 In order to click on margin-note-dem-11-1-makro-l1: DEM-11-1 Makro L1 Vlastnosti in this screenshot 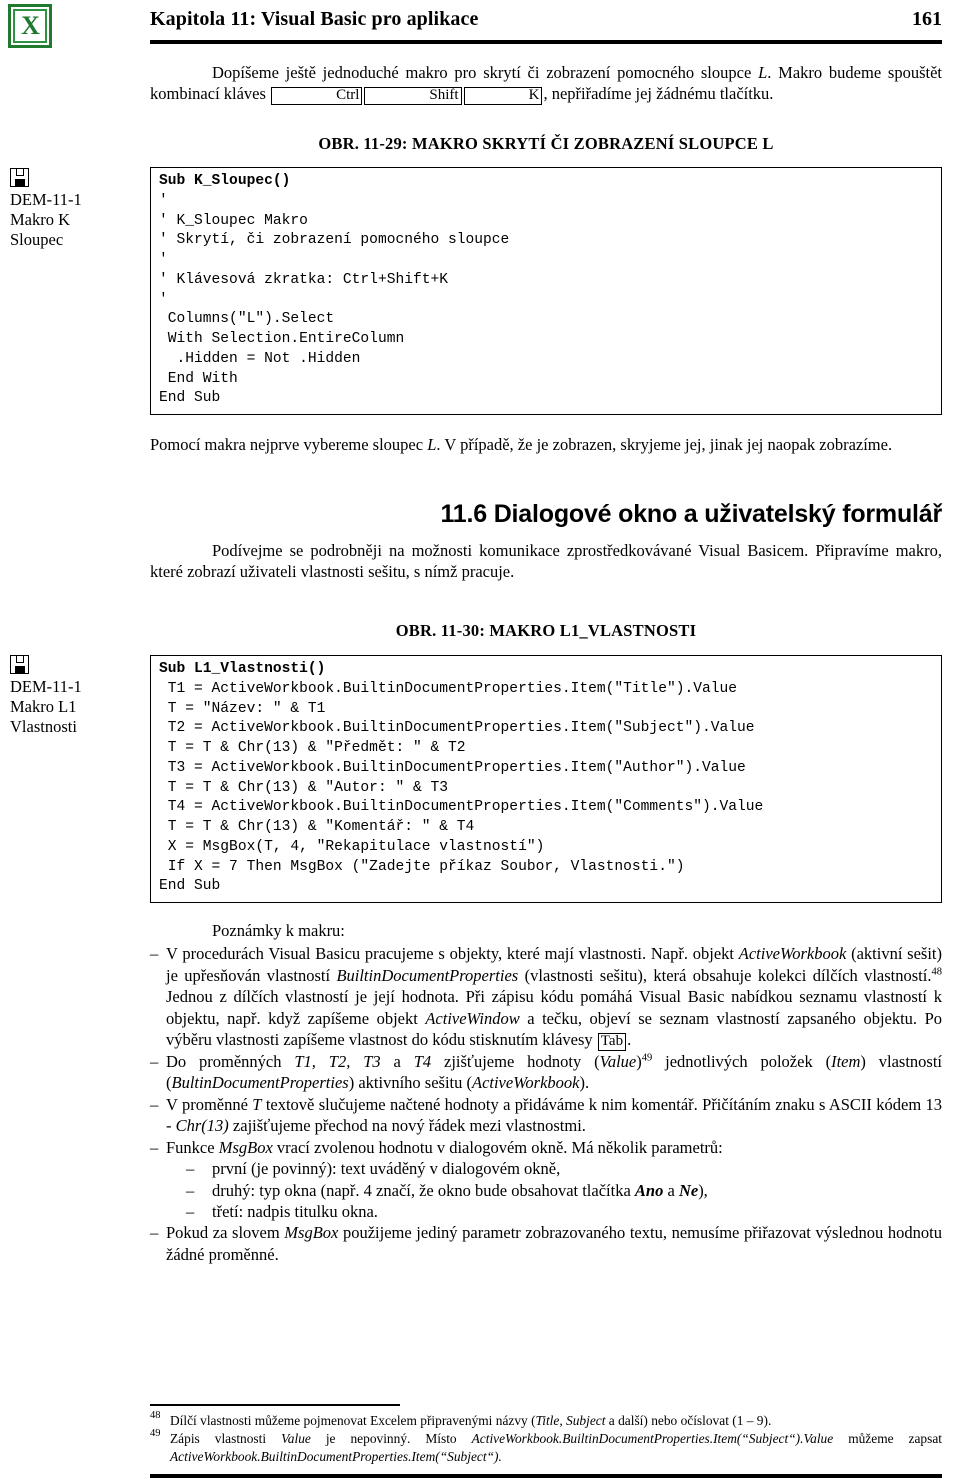, I will do `click(76, 696)`.